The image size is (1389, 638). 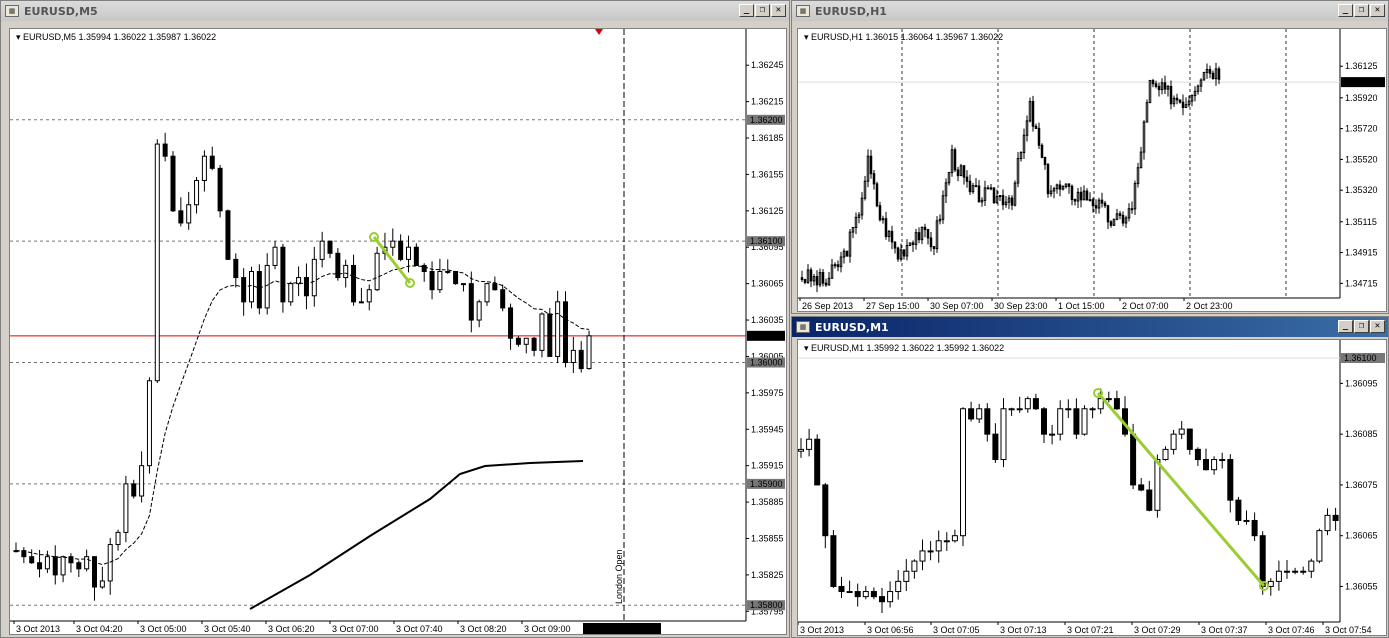 What do you see at coordinates (1157, 630) in the screenshot?
I see `time-tick-label: 3 Oct 07:29` at bounding box center [1157, 630].